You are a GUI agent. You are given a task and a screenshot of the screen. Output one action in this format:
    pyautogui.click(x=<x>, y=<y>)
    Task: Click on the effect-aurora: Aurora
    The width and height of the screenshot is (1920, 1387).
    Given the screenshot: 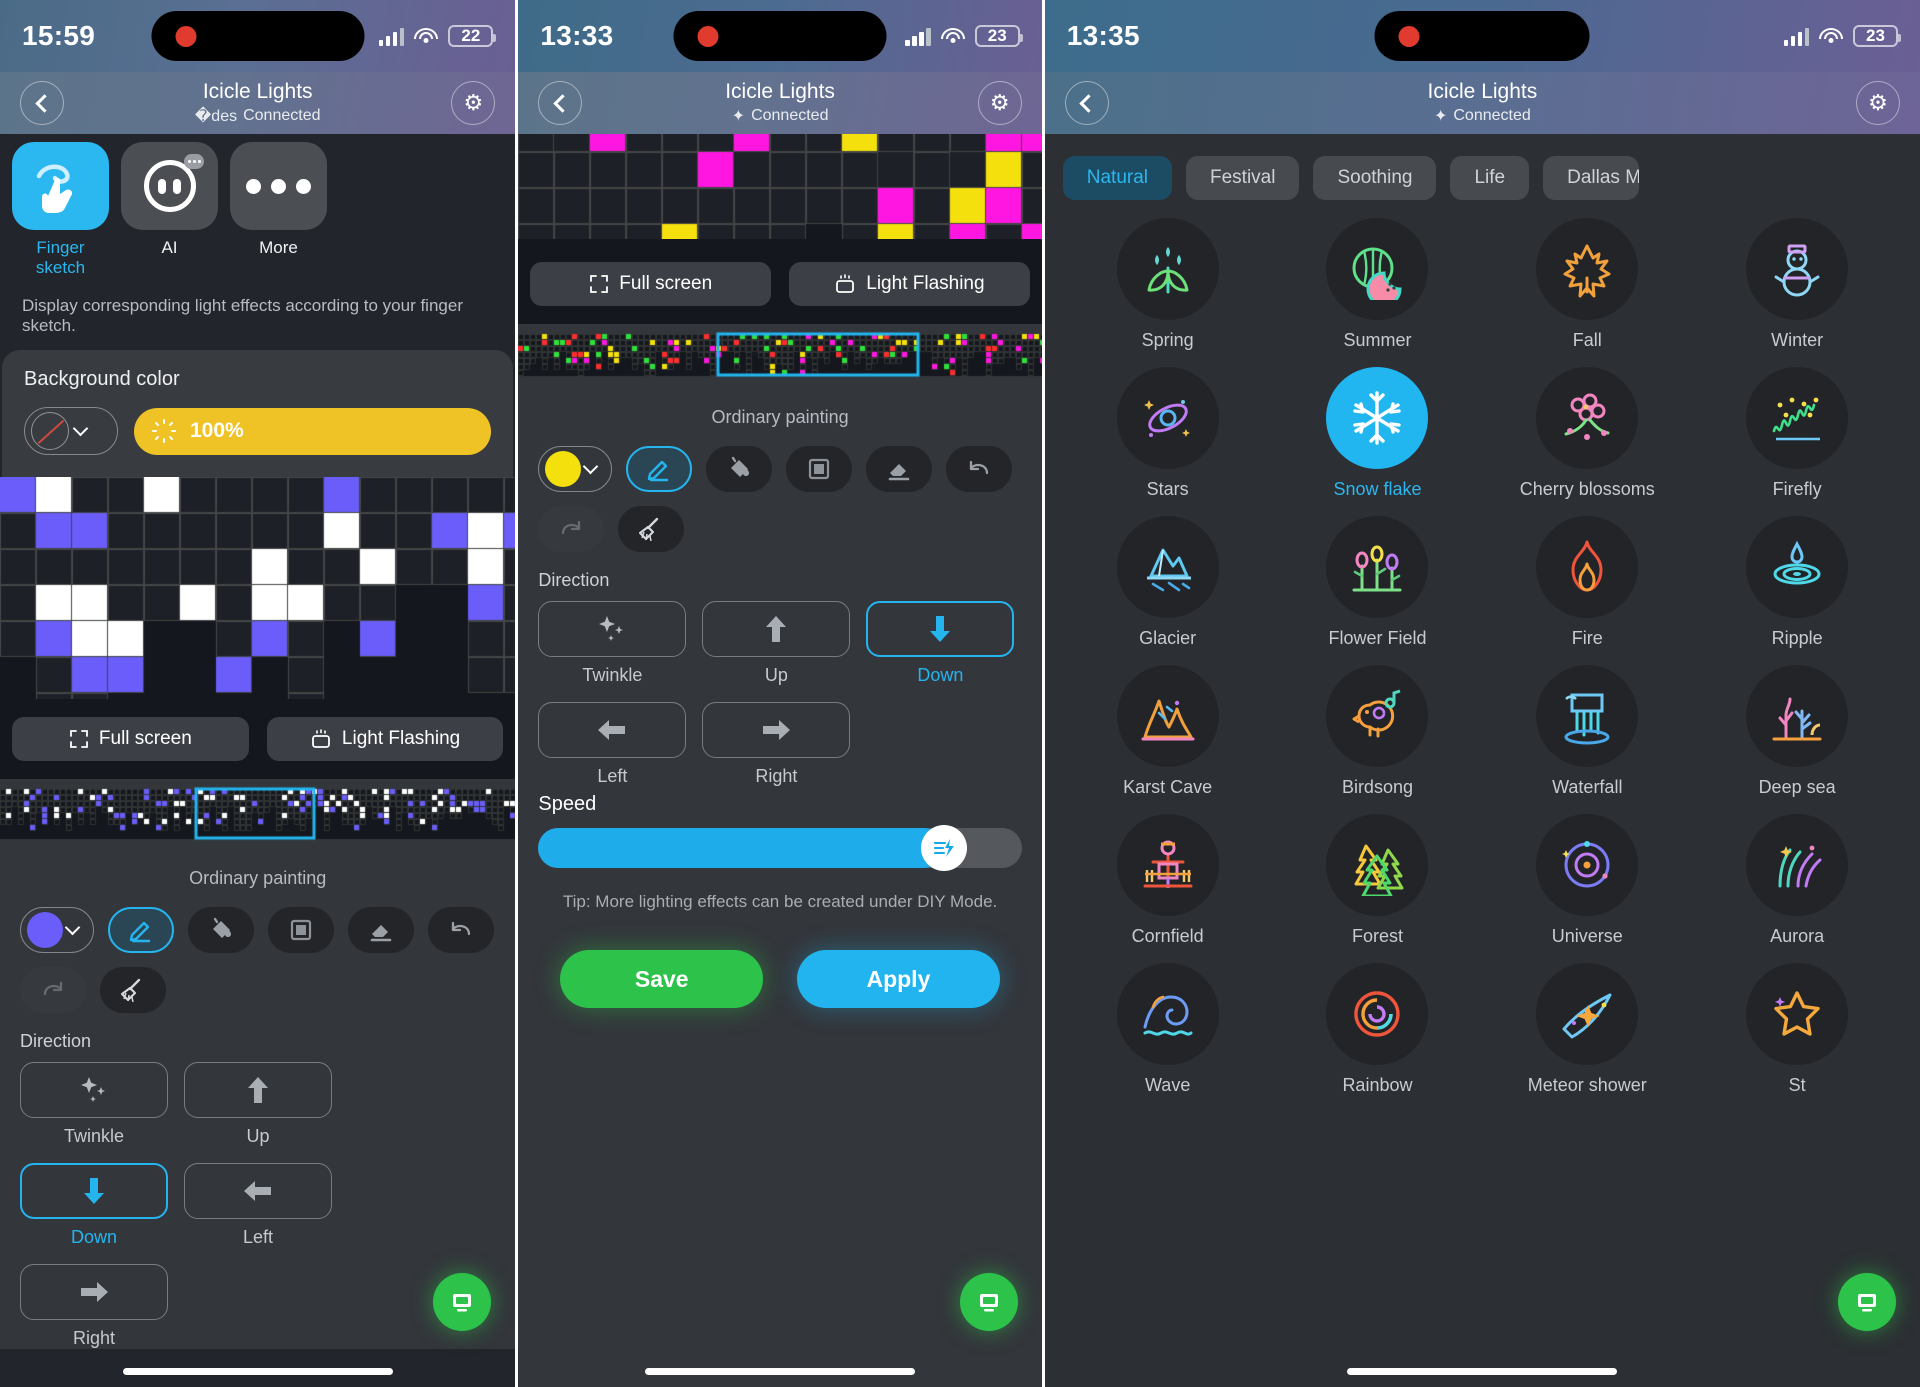 What is the action you would take?
    pyautogui.click(x=1797, y=880)
    